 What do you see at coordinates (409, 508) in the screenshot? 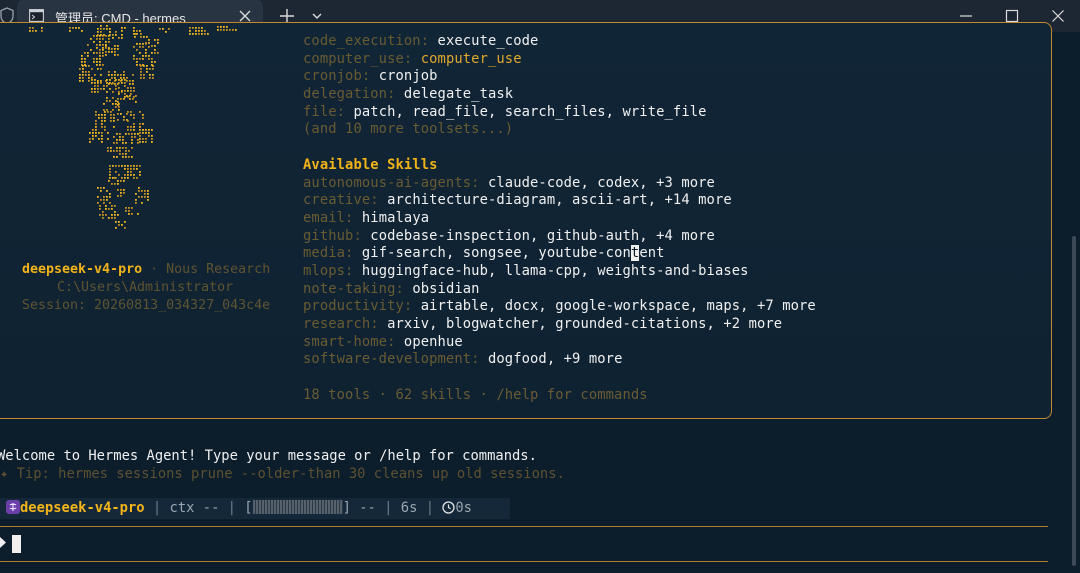
I see `elapsed-time: 6s` at bounding box center [409, 508].